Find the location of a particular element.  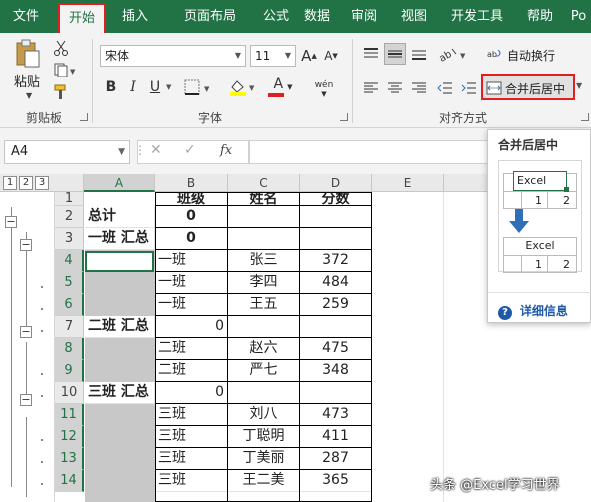

paste-dropdown-icon: ▼ is located at coordinates (29, 95).